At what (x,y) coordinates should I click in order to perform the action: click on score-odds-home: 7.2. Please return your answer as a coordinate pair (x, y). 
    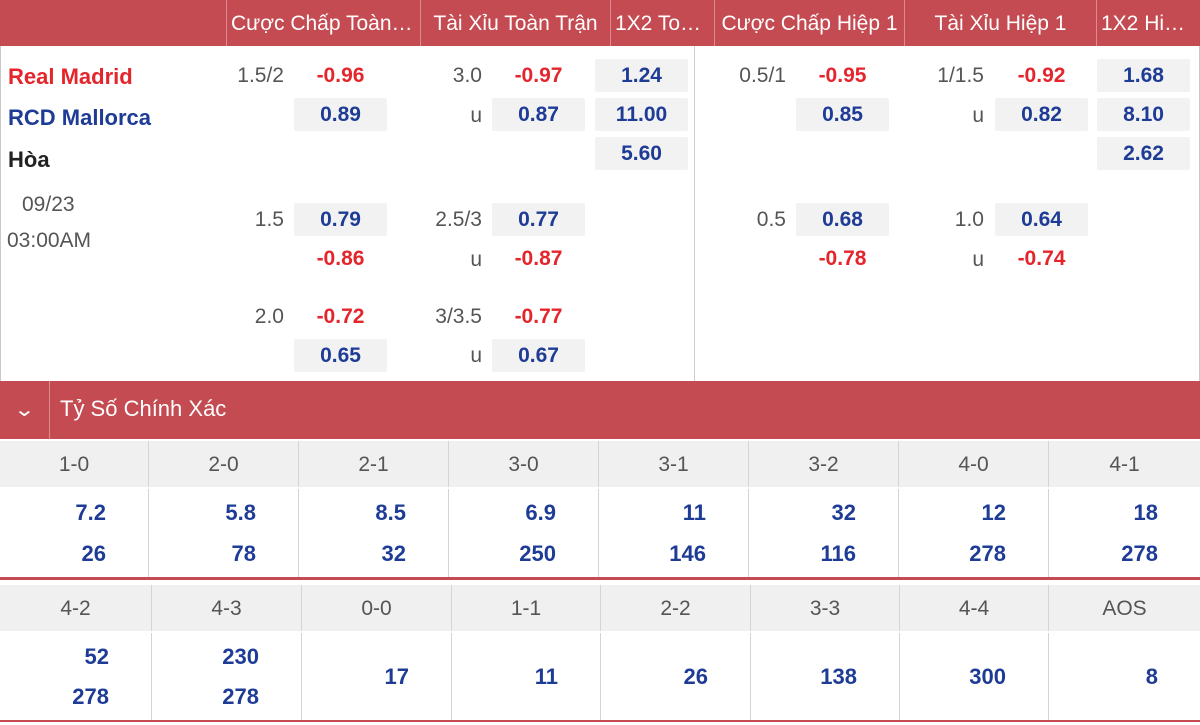
    Looking at the image, I should click on (90, 513).